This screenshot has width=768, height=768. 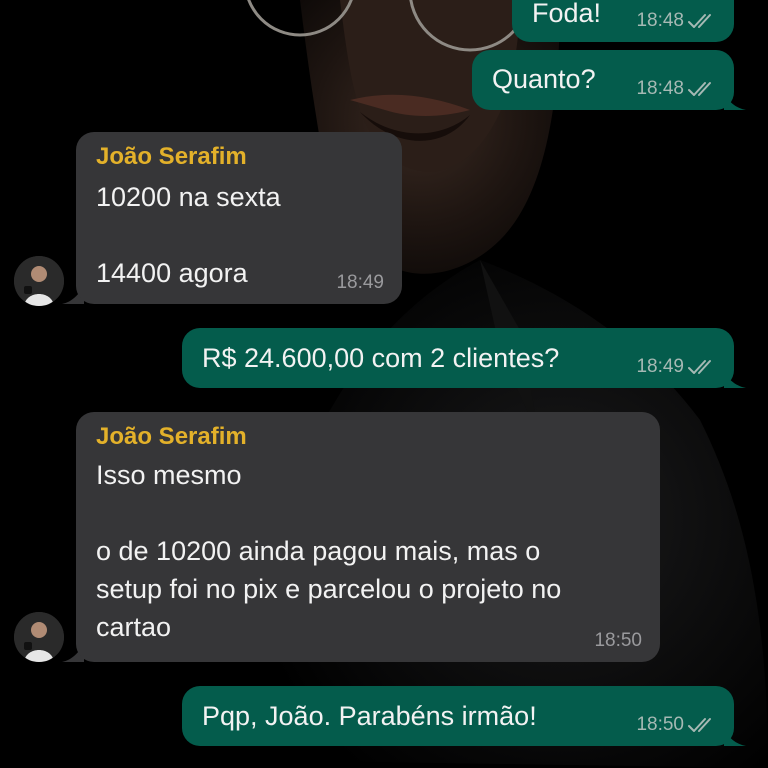 I want to click on message-text: 10200 na sexta 14400 agora, so click(x=188, y=235).